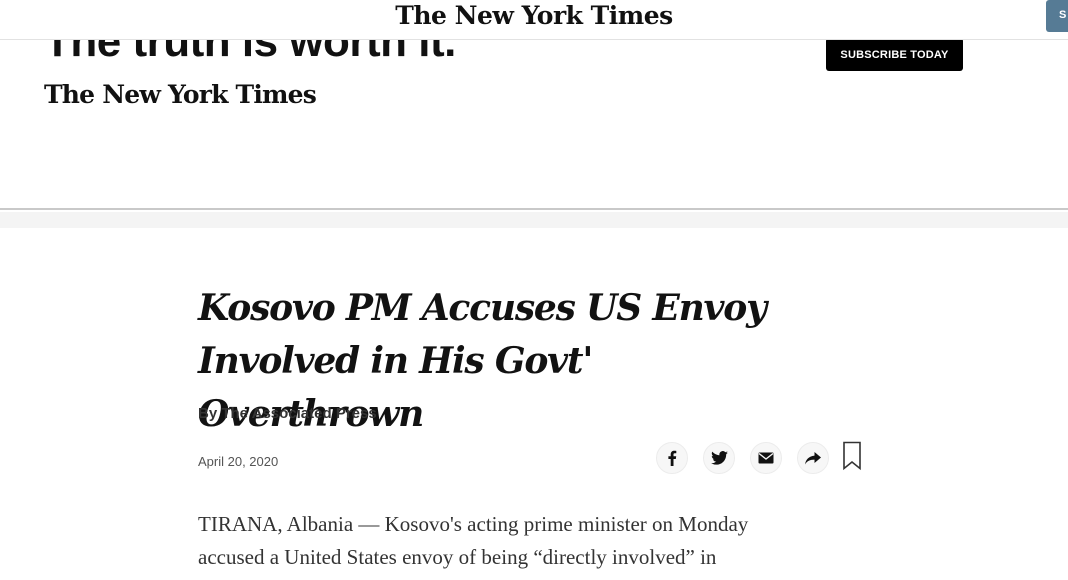 The width and height of the screenshot is (1068, 580). I want to click on top-subscribe-button: S, so click(1057, 16).